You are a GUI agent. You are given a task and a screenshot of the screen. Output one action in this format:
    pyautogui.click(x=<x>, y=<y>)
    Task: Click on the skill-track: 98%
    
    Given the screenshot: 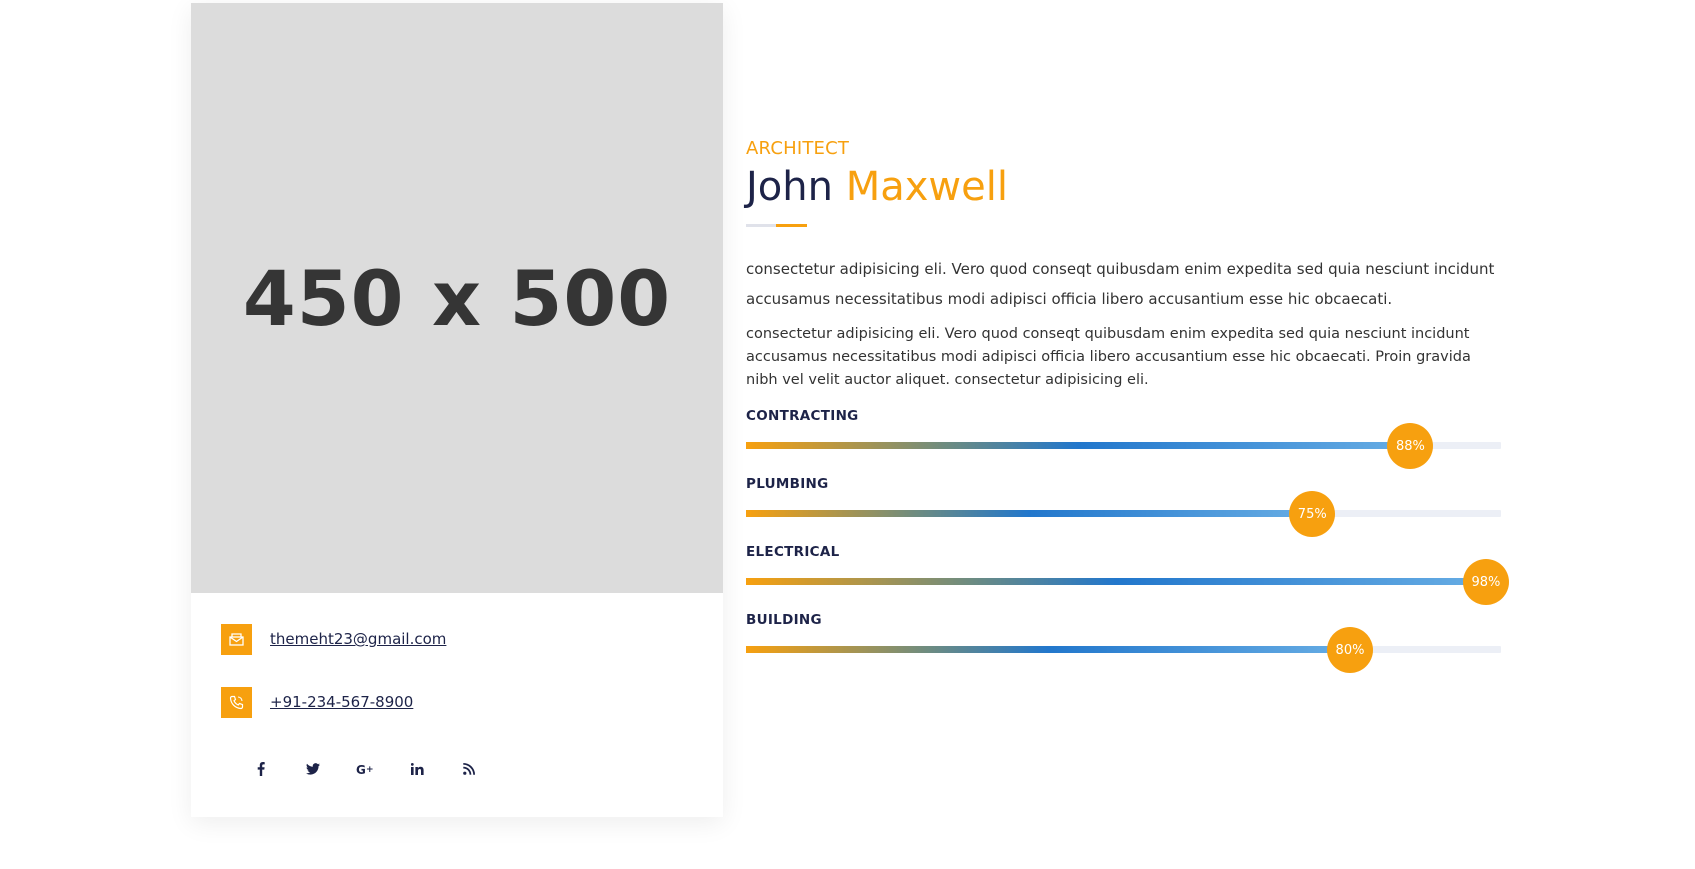 What is the action you would take?
    pyautogui.click(x=1127, y=582)
    